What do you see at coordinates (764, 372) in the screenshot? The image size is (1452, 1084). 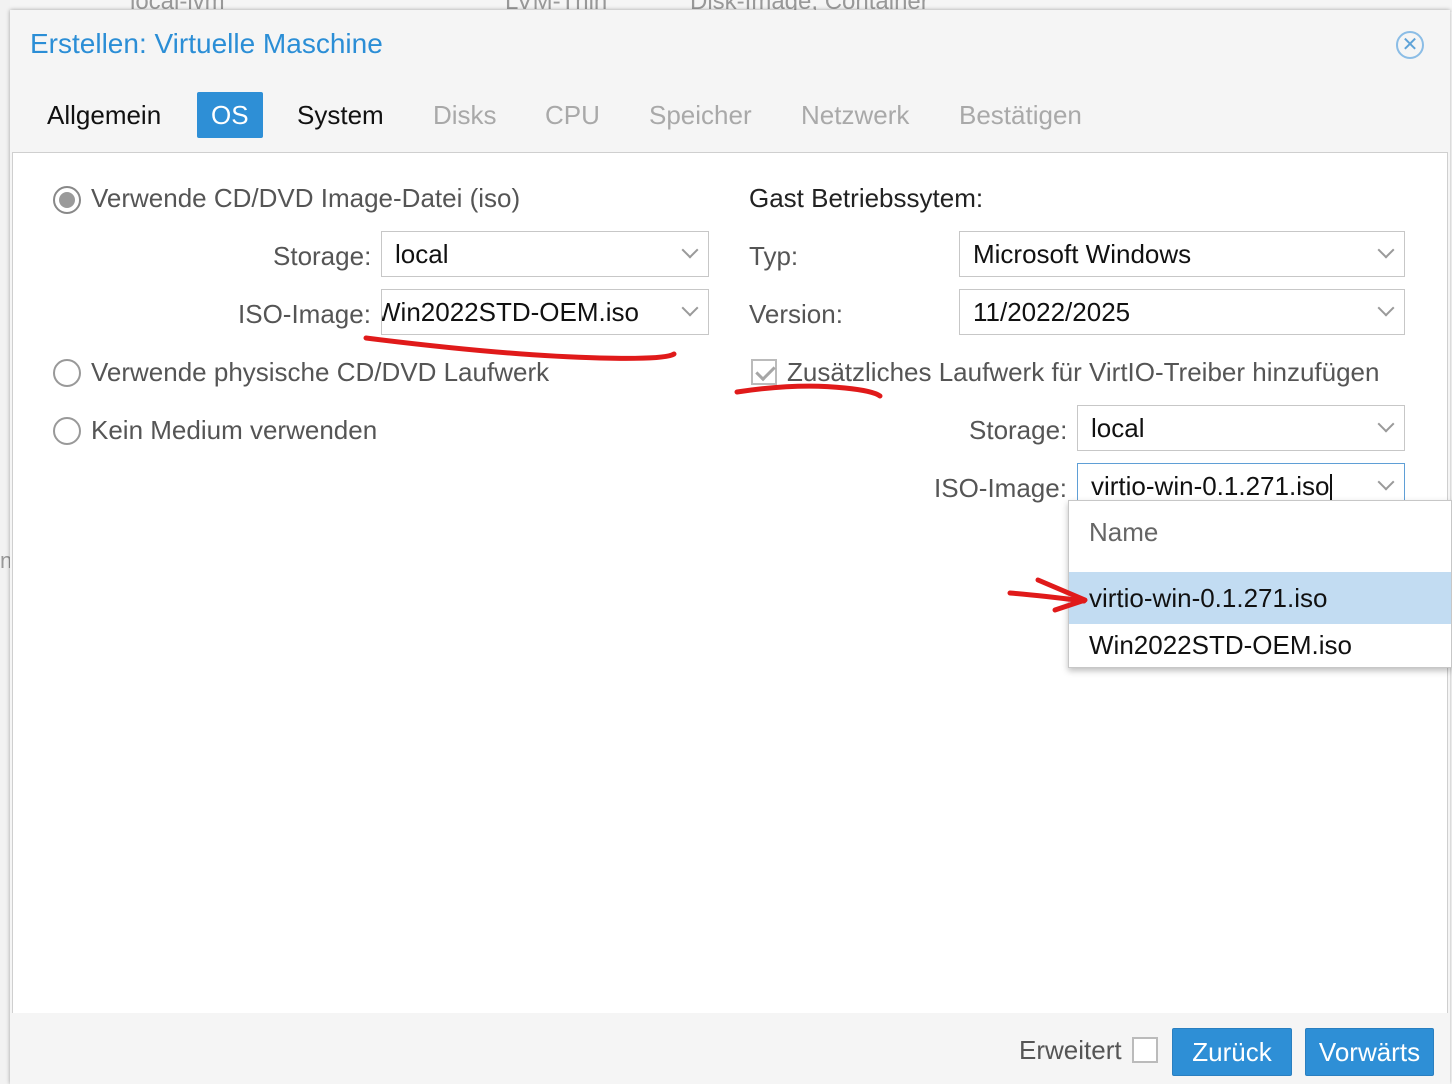 I see `virtio-checkbox` at bounding box center [764, 372].